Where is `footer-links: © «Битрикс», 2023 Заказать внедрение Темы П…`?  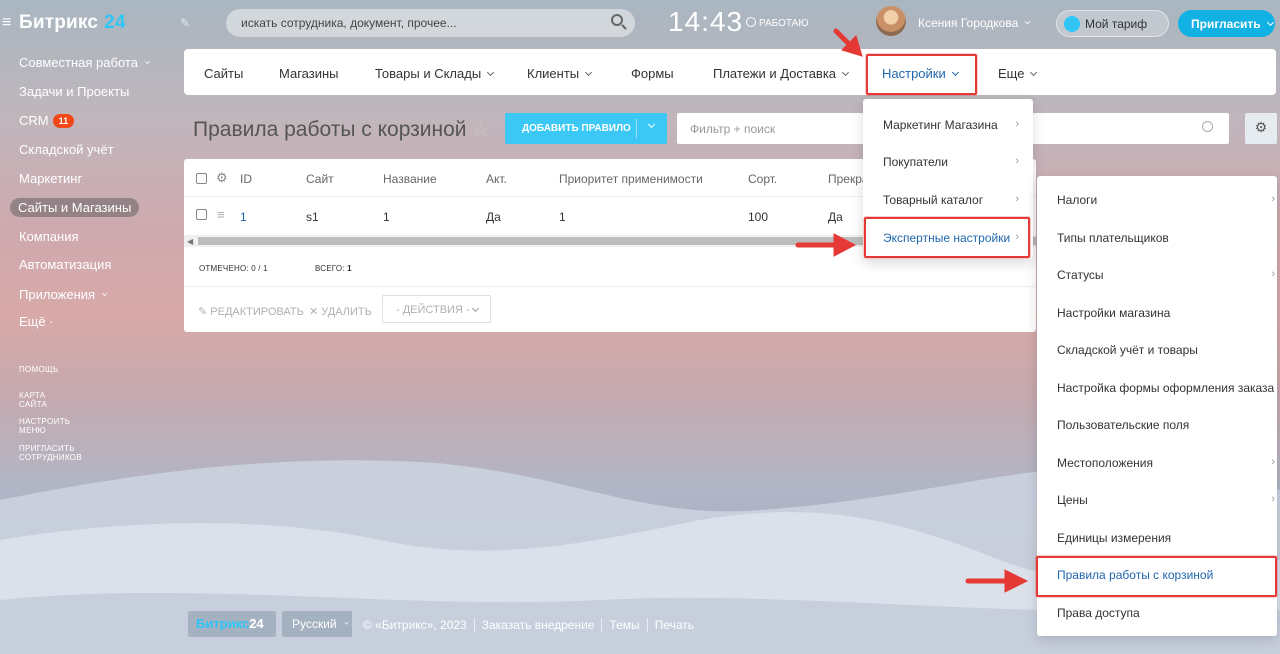
footer-links: © «Битрикс», 2023 Заказать внедрение Темы П… is located at coordinates (532, 625).